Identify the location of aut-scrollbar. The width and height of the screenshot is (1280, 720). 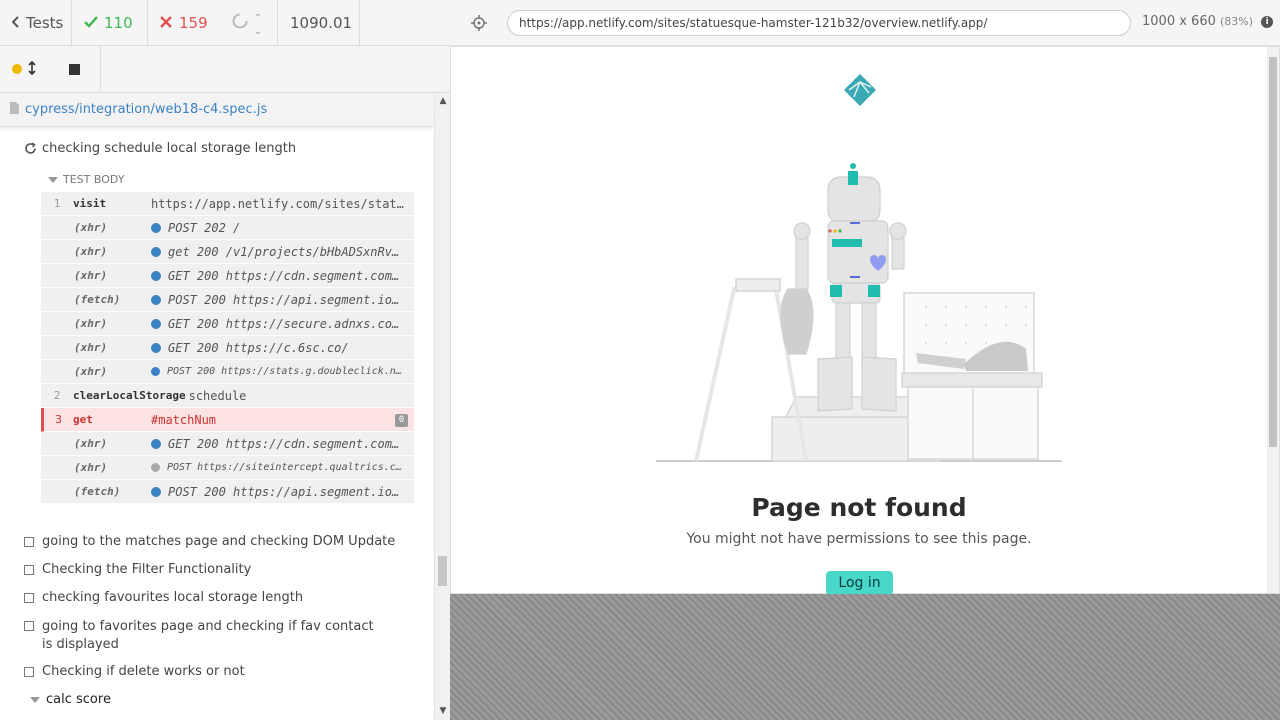
(1273, 320).